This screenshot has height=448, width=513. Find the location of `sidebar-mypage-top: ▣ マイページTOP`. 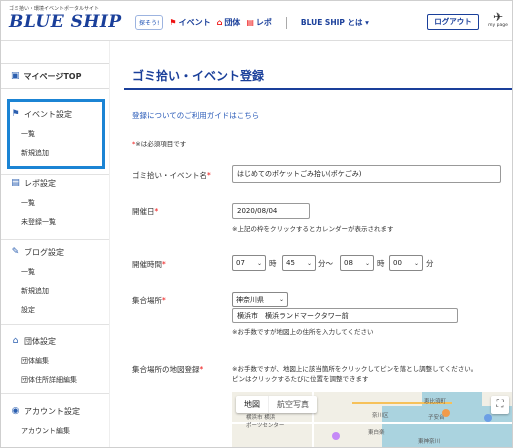

sidebar-mypage-top: ▣ マイページTOP is located at coordinates (55, 76).